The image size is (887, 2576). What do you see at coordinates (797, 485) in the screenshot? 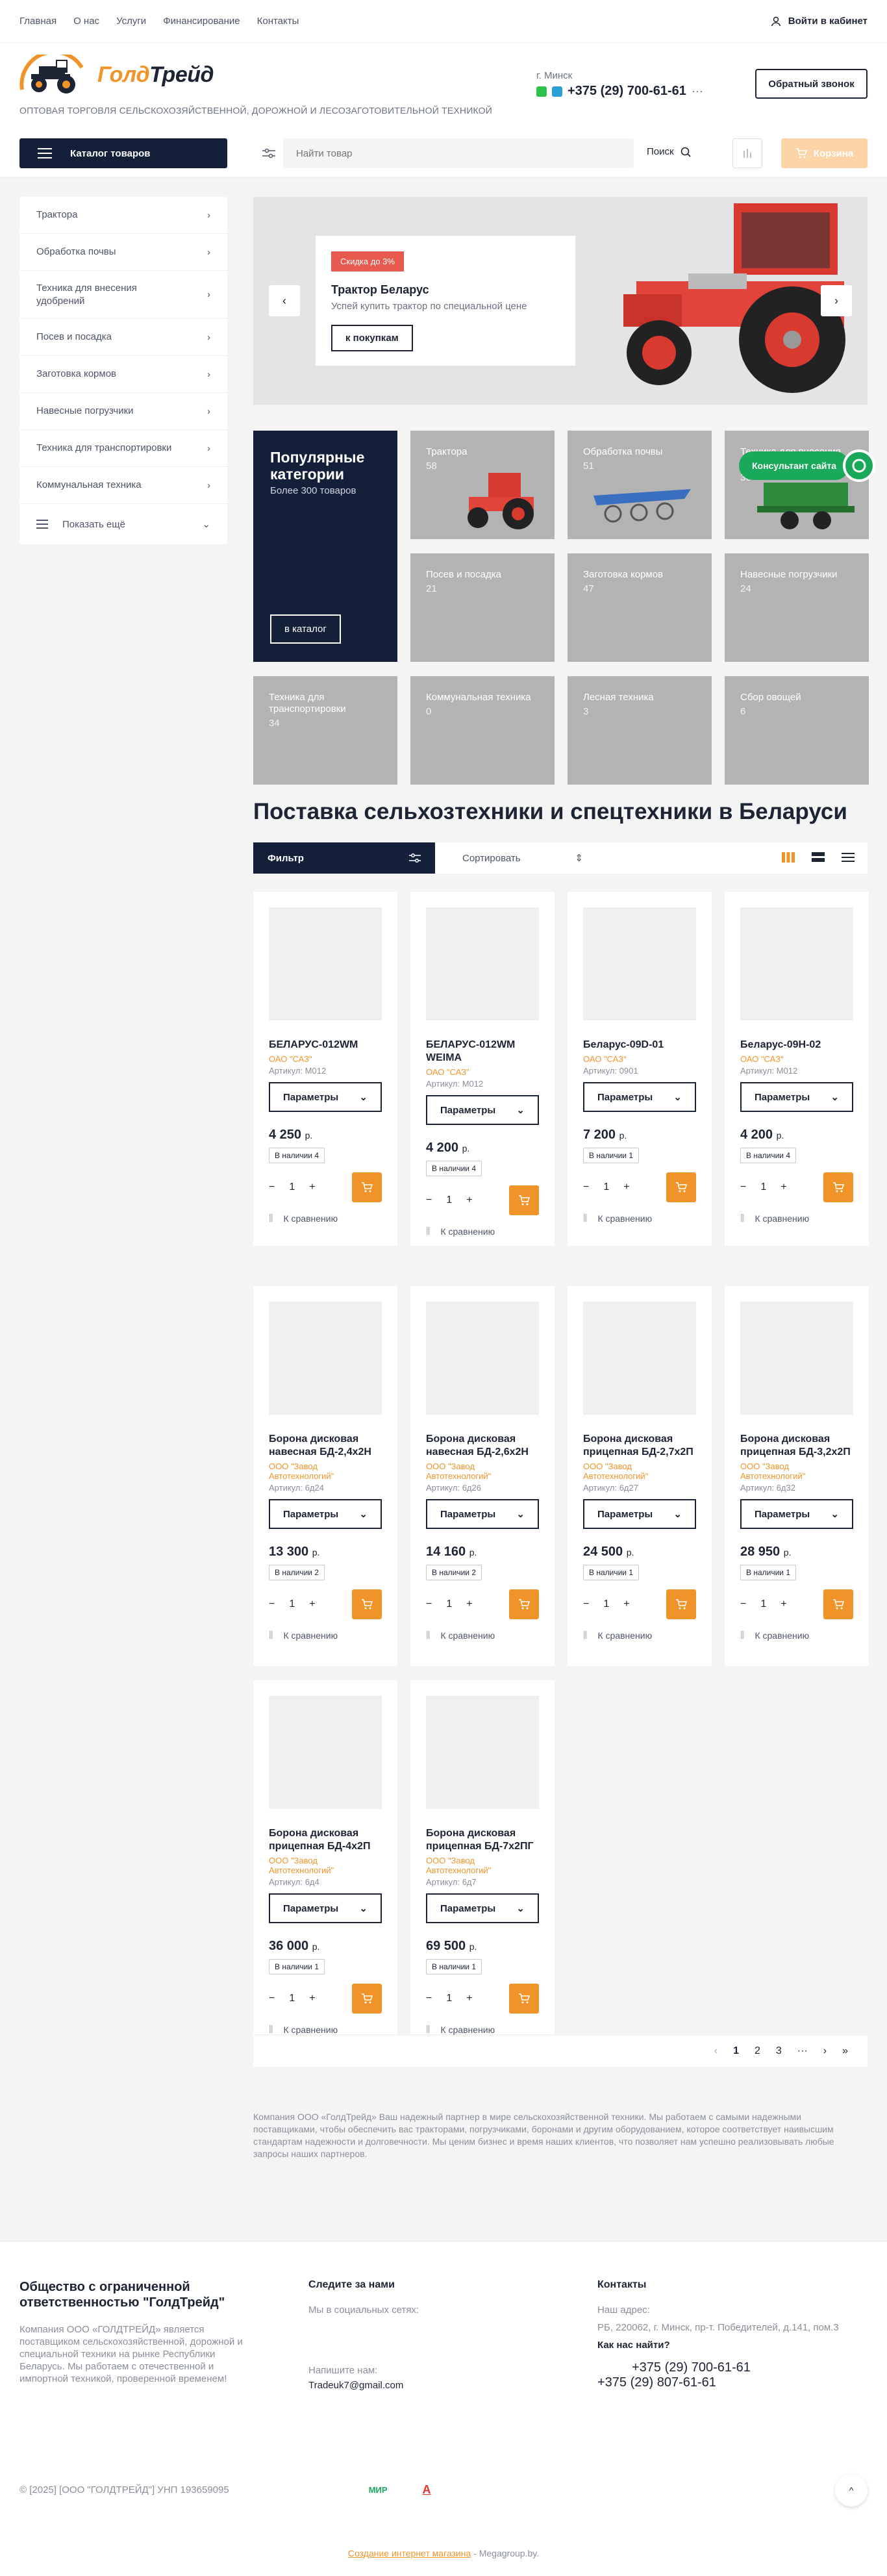
I see `category-tile: Техника для внесения удобрений36` at bounding box center [797, 485].